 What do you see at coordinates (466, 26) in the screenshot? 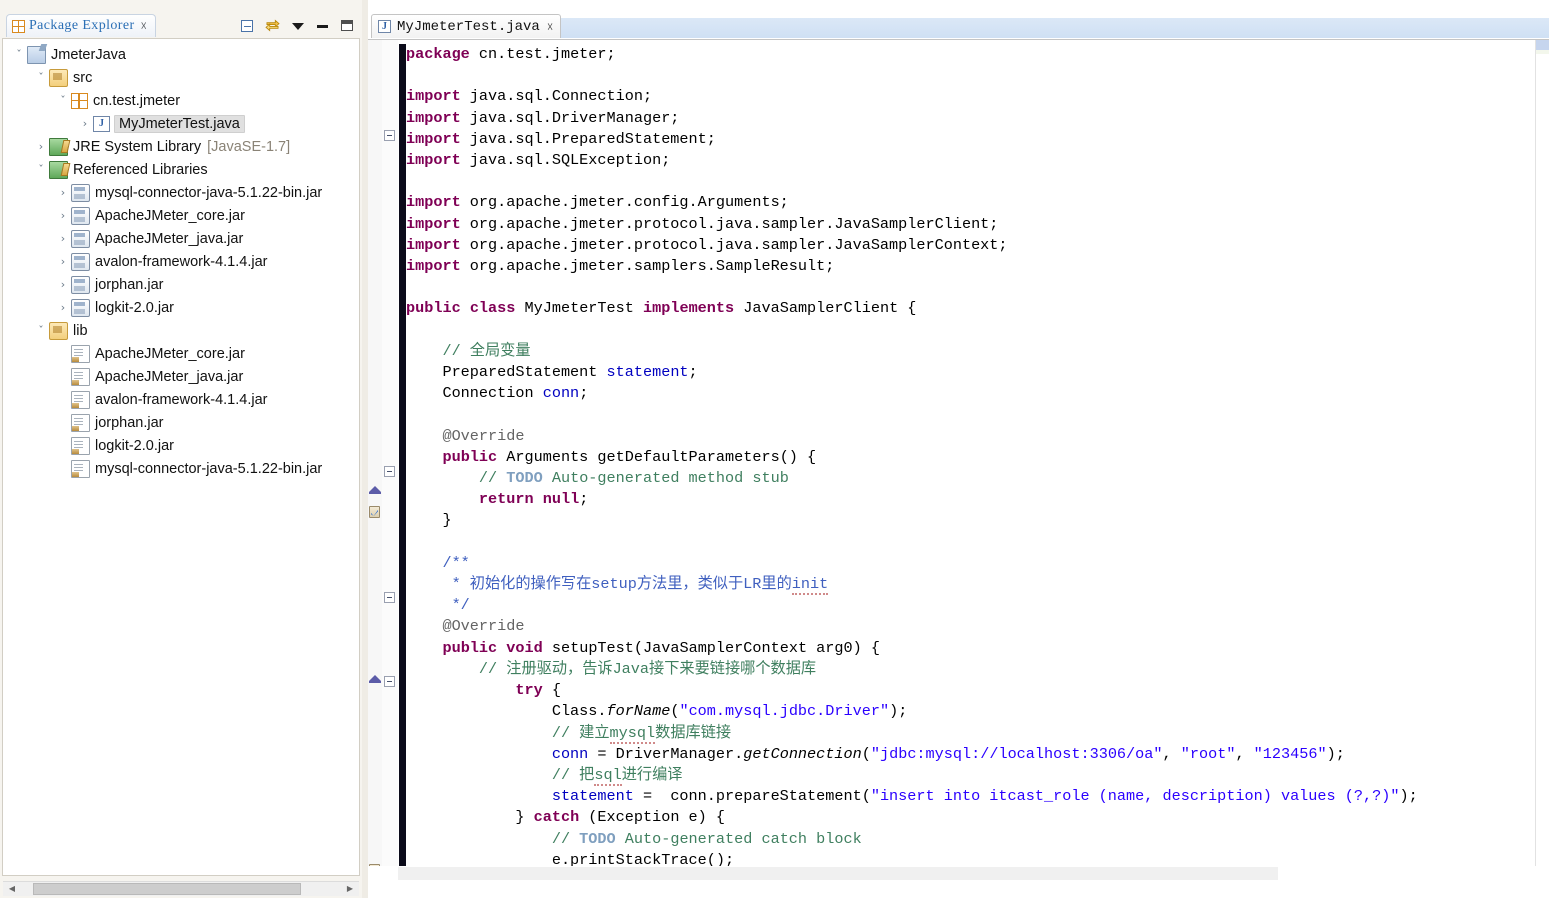
I see `editor-tab-myjmetertest: J MyJmeterTest.java ☓` at bounding box center [466, 26].